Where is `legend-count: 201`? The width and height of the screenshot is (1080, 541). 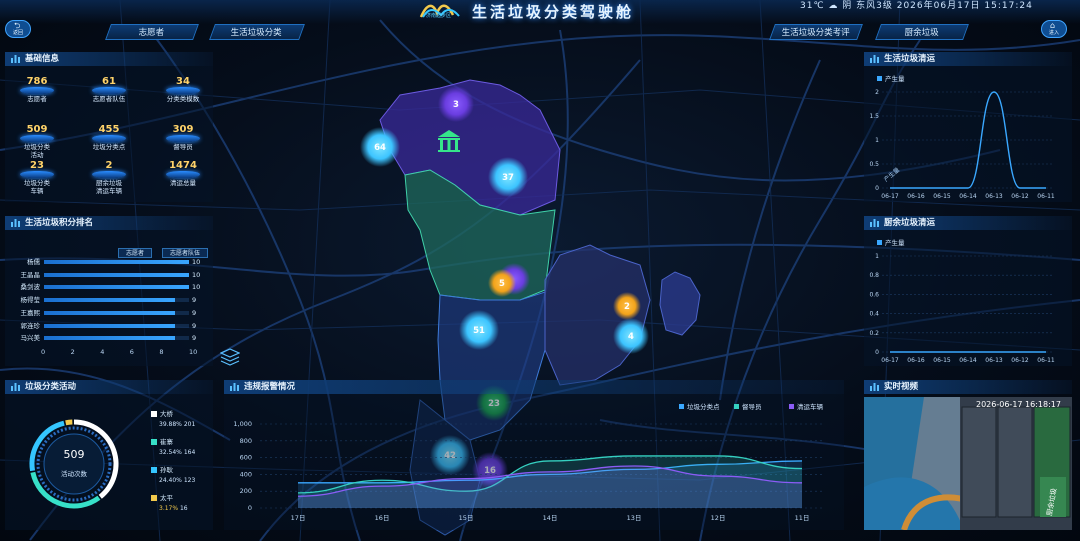 legend-count: 201 is located at coordinates (189, 424).